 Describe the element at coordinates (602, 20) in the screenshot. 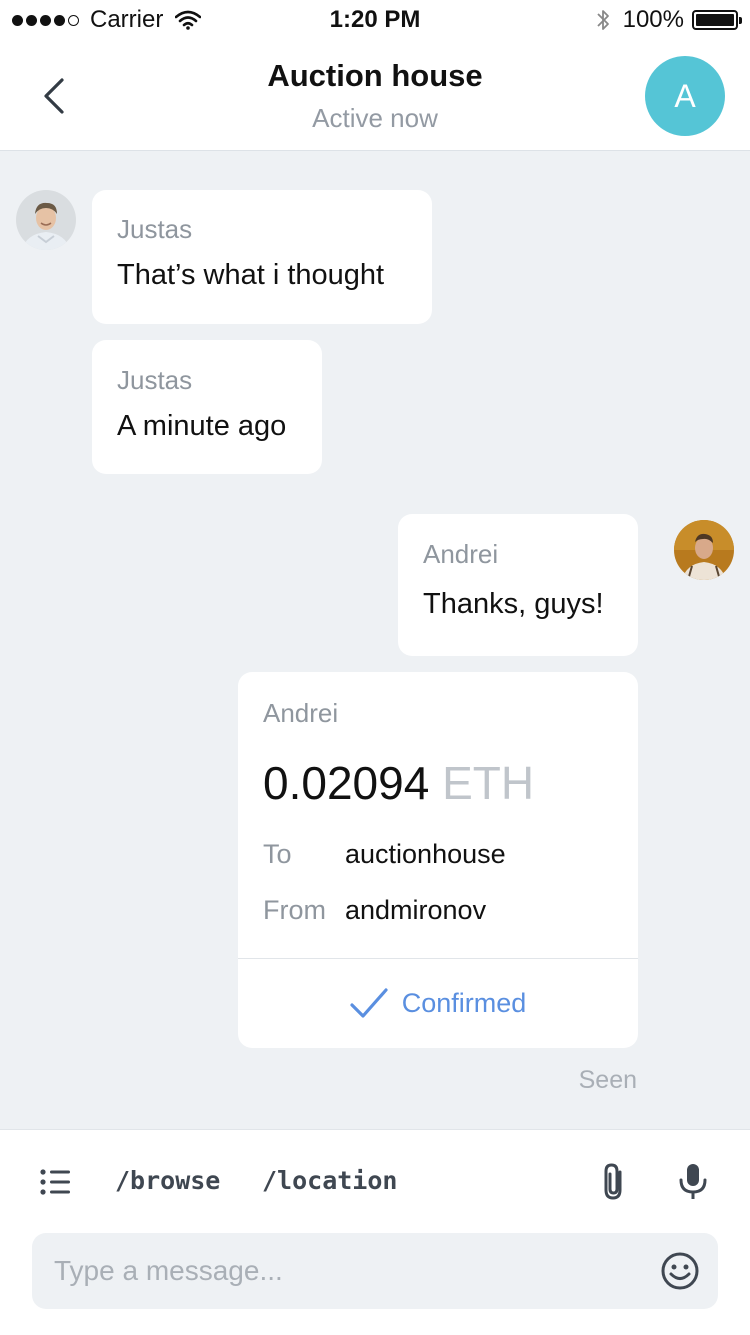

I see `bluetooth-icon` at that location.